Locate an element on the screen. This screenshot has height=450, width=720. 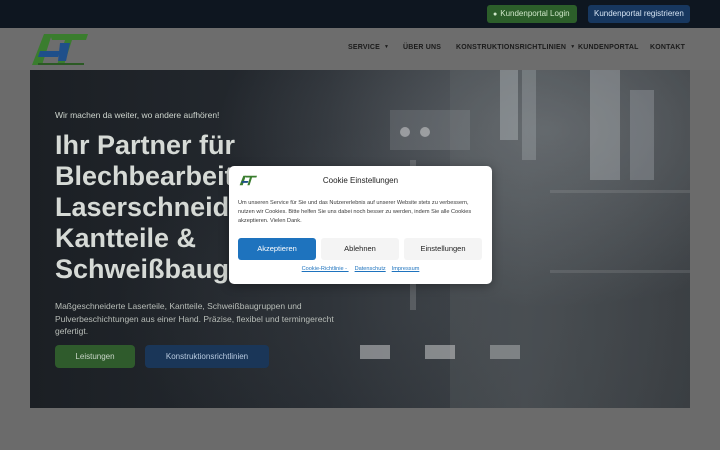
login-label: Kundenportal Login is located at coordinates (535, 13).